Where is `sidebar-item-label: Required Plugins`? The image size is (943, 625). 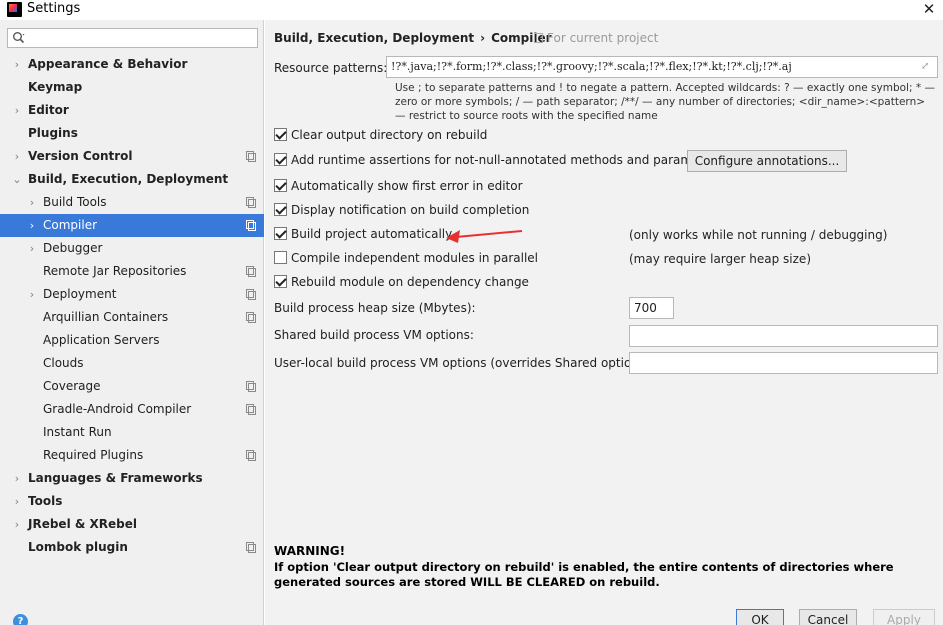 sidebar-item-label: Required Plugins is located at coordinates (93, 455).